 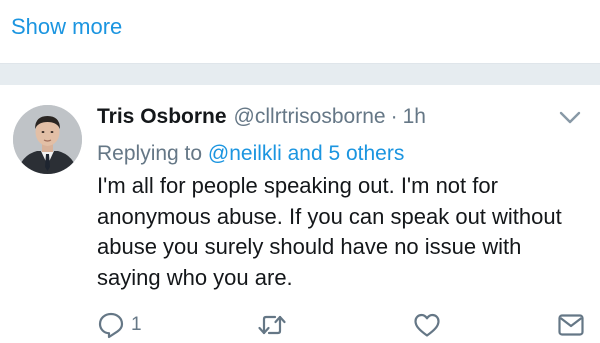 I want to click on like-button, so click(x=427, y=325).